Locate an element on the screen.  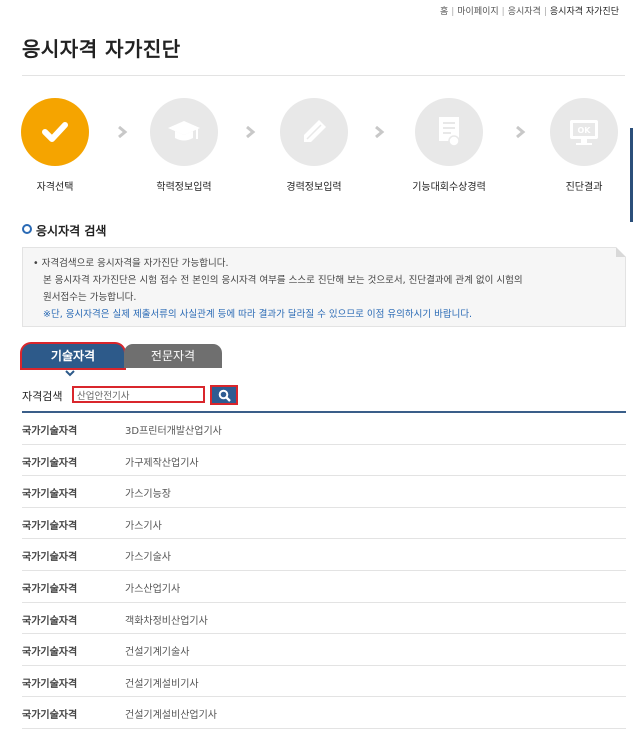
result-row: 국가기술자격 가스산업기사 is located at coordinates (324, 587).